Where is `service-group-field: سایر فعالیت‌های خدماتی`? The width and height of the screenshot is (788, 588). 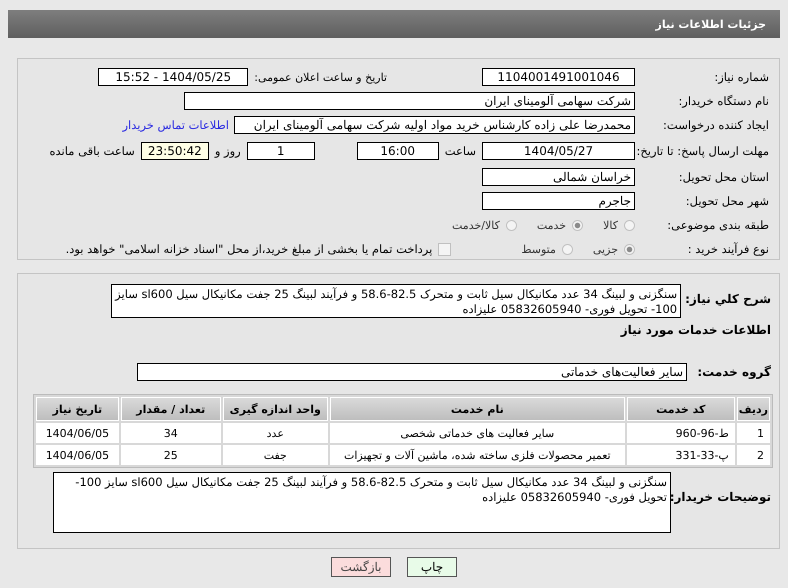
service-group-field: سایر فعالیت‌های خدماتی is located at coordinates (412, 372).